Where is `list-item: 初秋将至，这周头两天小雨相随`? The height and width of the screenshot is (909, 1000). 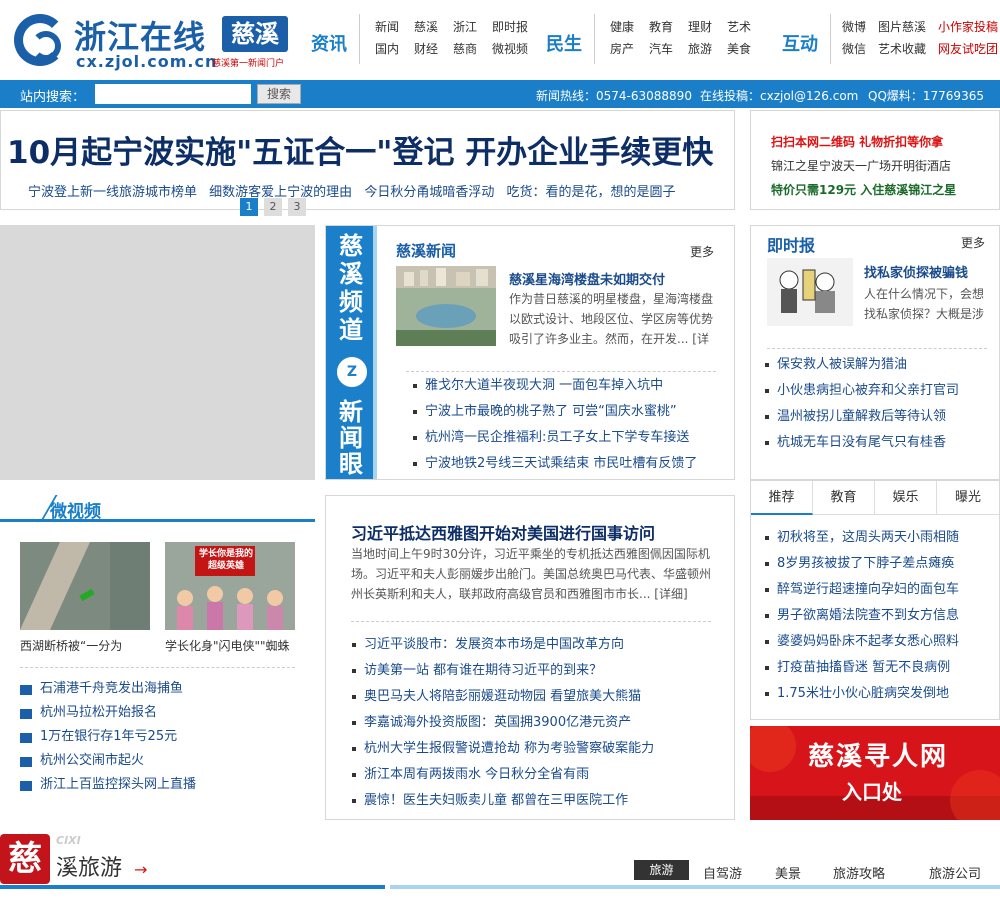
list-item: 初秋将至，这周头两天小雨相随 is located at coordinates (861, 538).